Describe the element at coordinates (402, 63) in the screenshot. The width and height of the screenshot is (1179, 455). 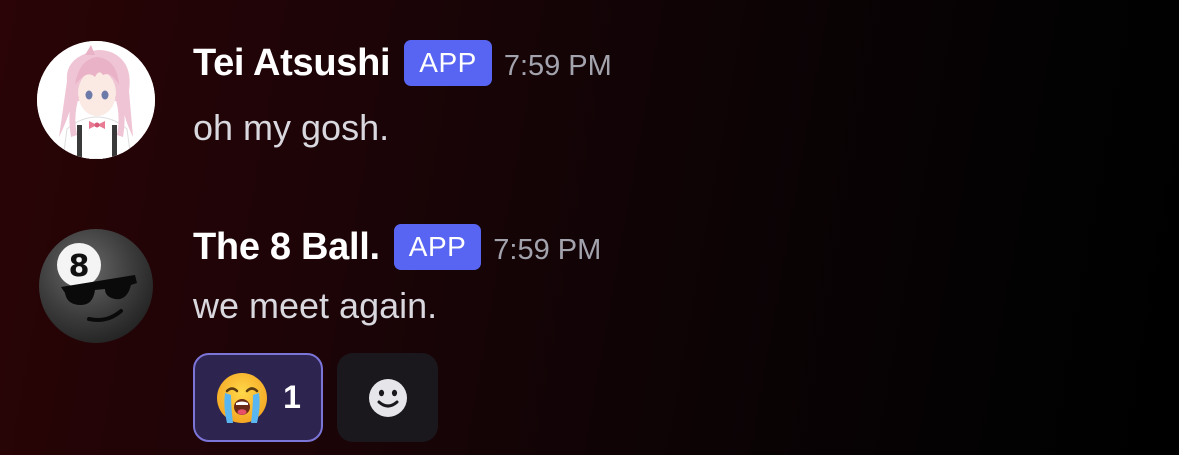
I see `message-header: Tei Atsushi APP 7:59 PM` at that location.